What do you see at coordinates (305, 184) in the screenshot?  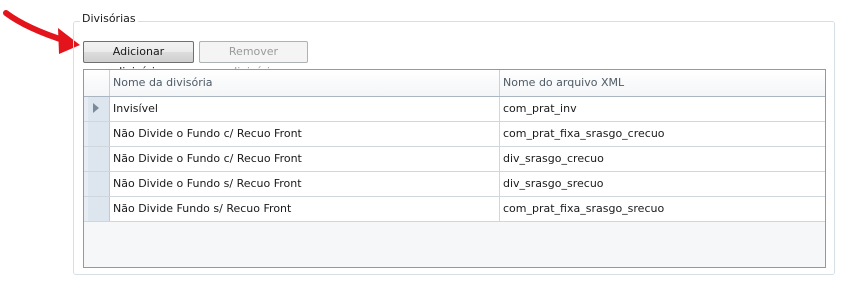 I see `cell-division-name: Não Divide o Fundo s/ Recuo Front` at bounding box center [305, 184].